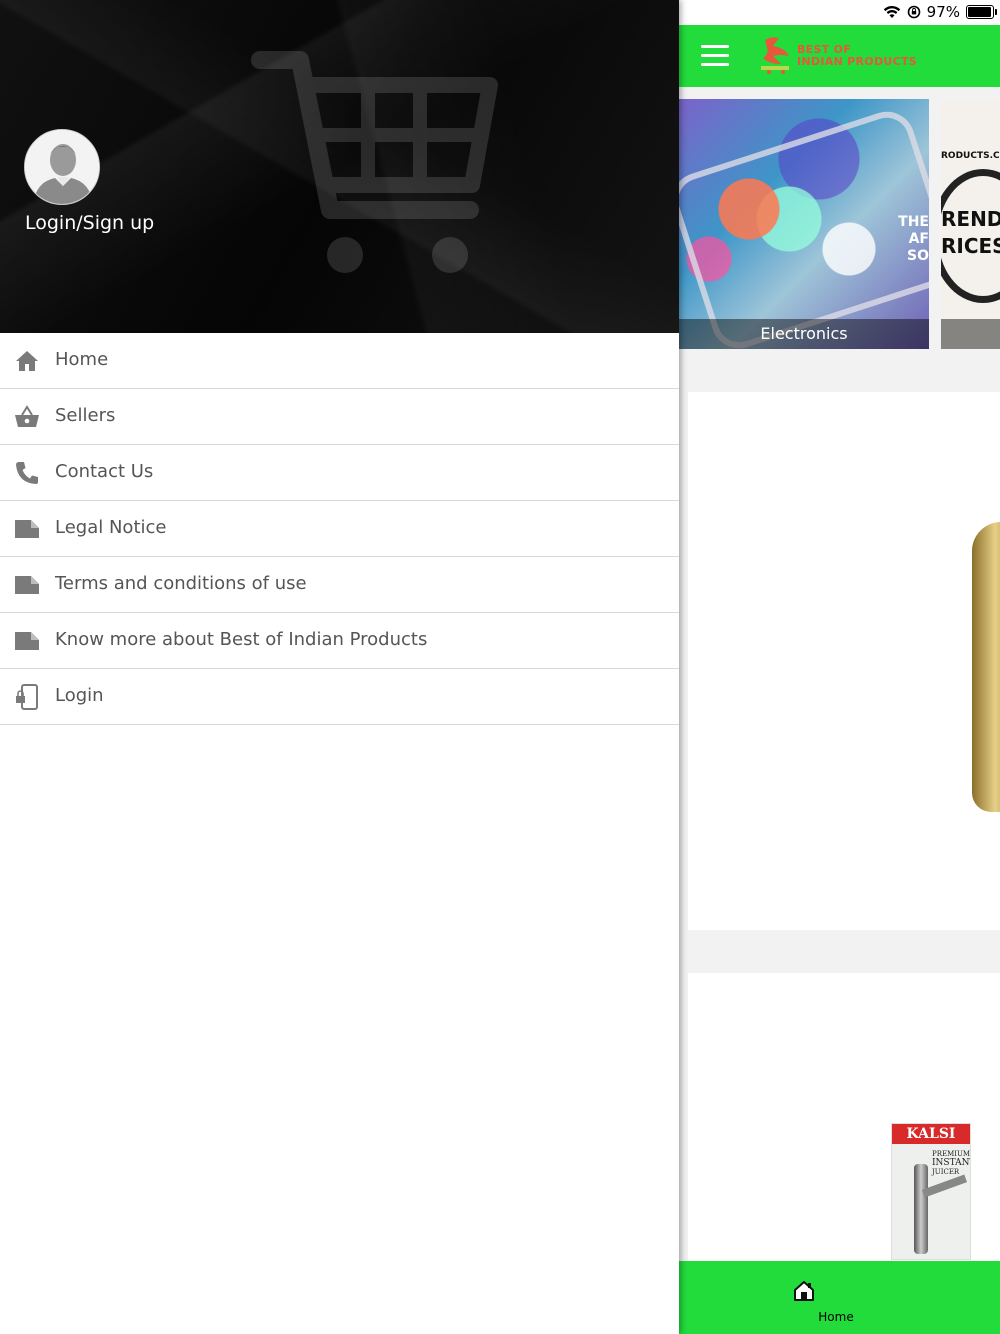 The height and width of the screenshot is (1334, 1000). I want to click on menu-item-label: Terms and conditions of use, so click(181, 583).